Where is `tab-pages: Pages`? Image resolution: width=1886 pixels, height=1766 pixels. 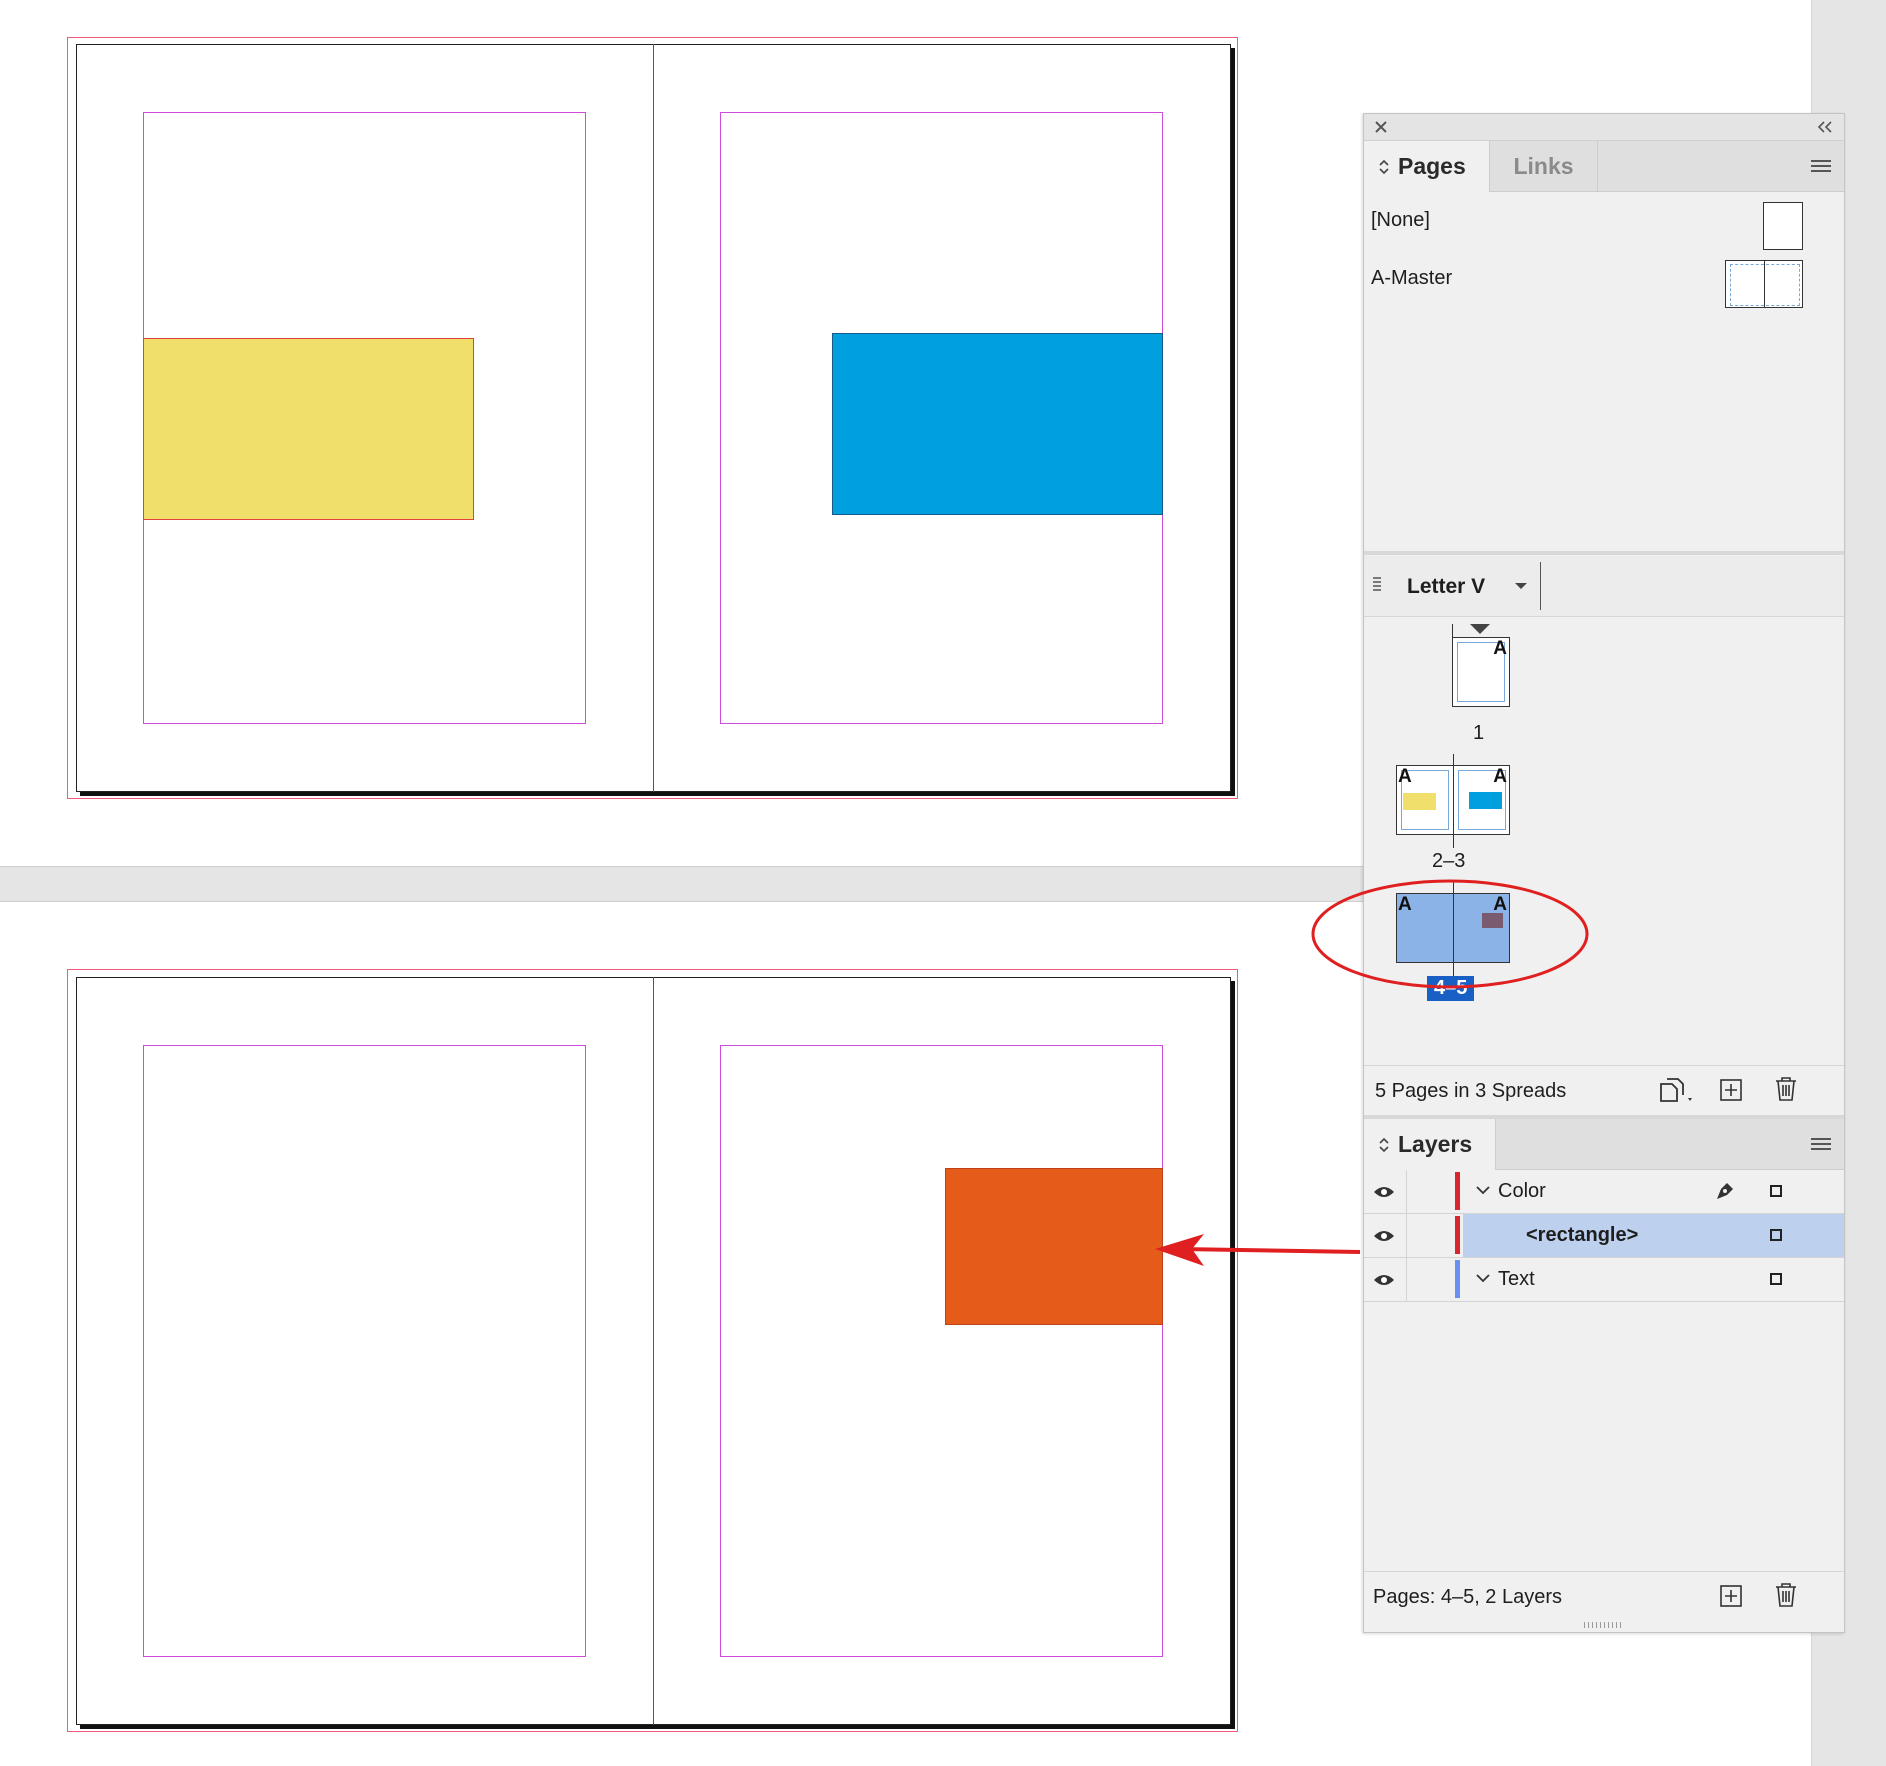 tab-pages: Pages is located at coordinates (1427, 166).